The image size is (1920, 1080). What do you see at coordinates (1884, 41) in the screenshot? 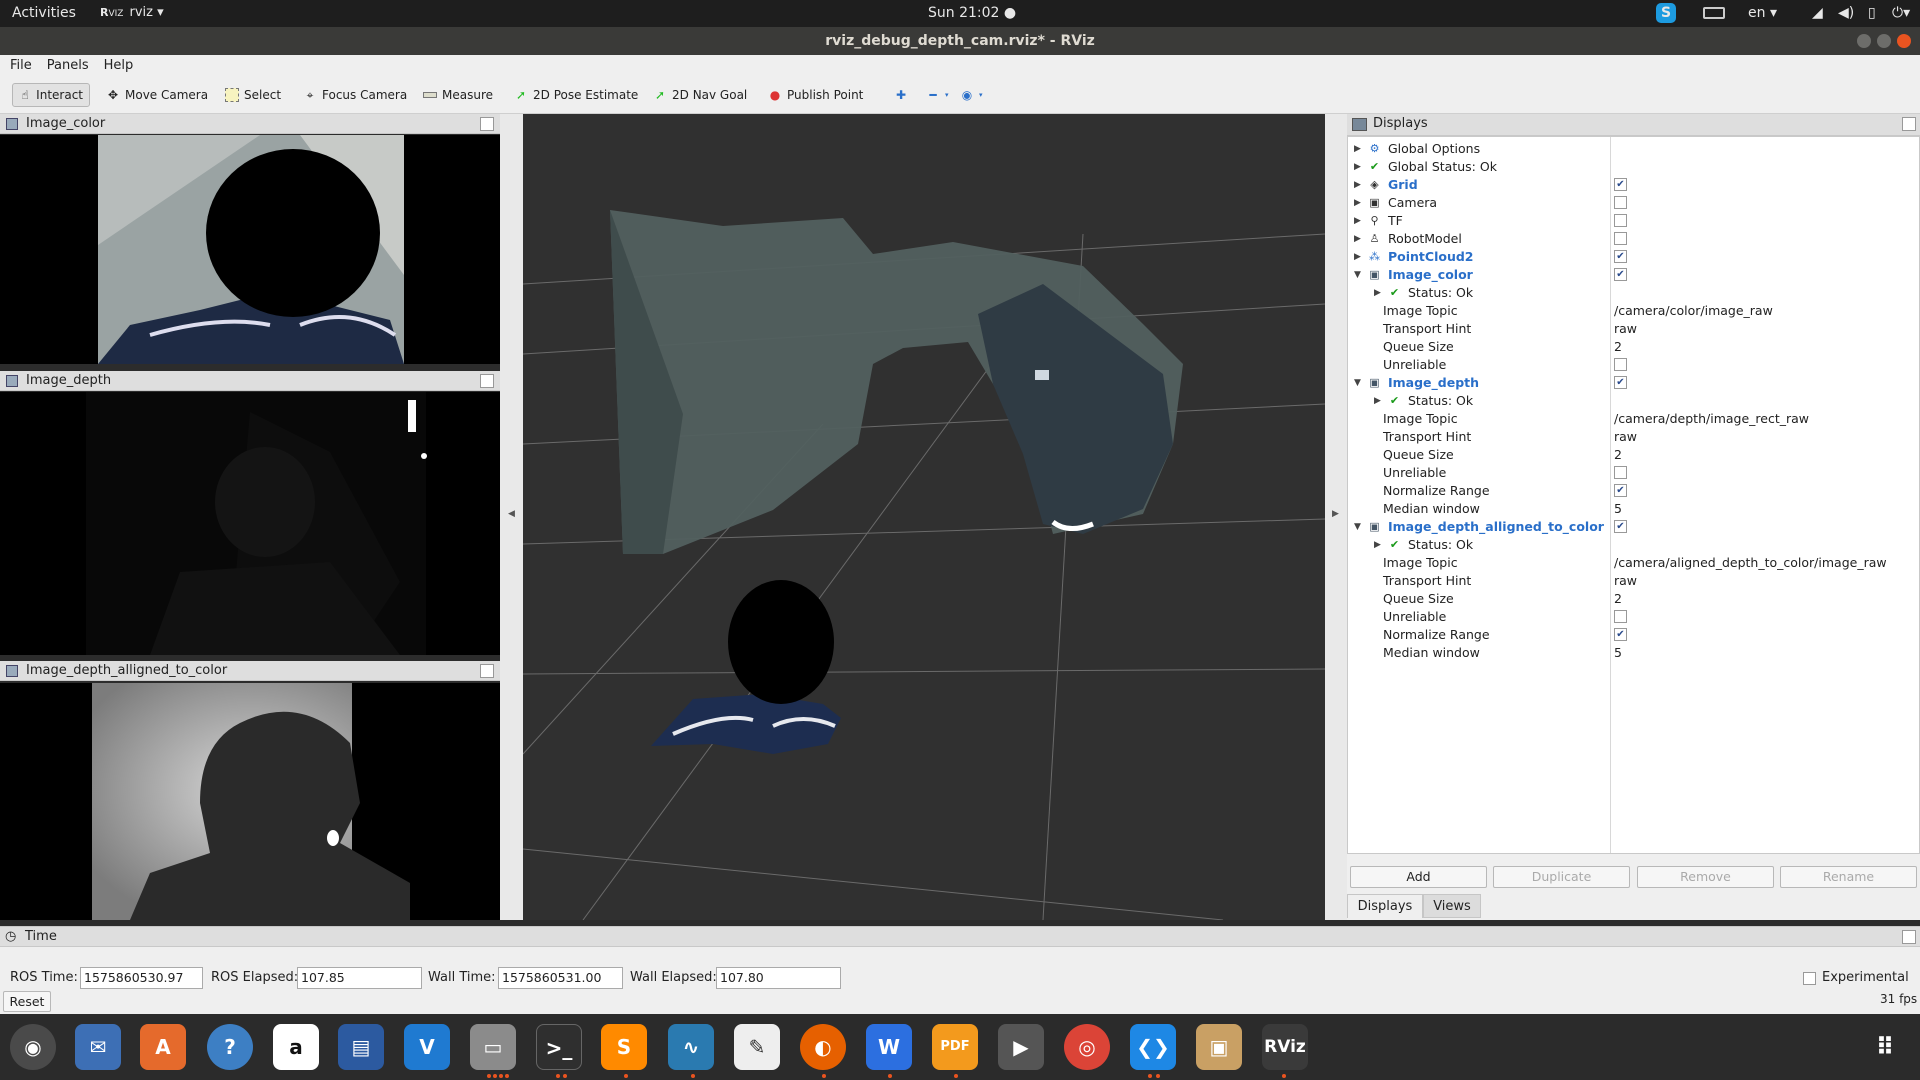
I see `maximize-button` at bounding box center [1884, 41].